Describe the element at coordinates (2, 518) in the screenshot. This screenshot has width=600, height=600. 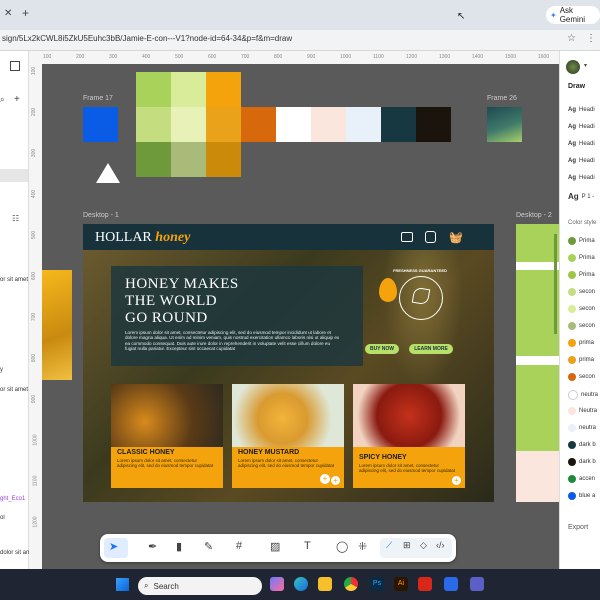
I see `layer-text-5: ol` at that location.